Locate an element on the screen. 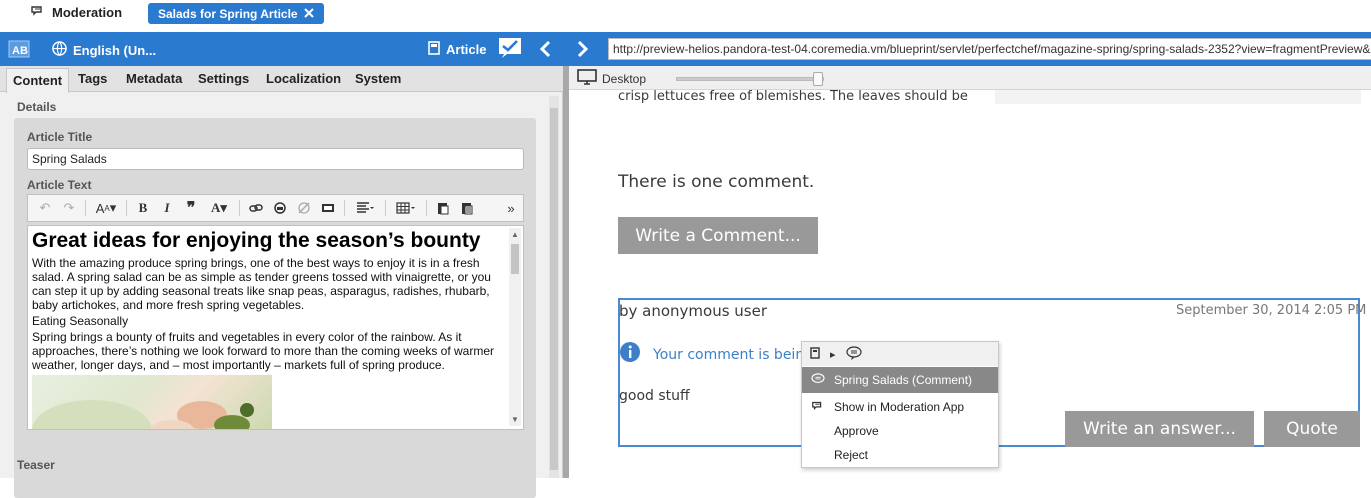 The width and height of the screenshot is (1371, 498). chevron-right-icon is located at coordinates (583, 50).